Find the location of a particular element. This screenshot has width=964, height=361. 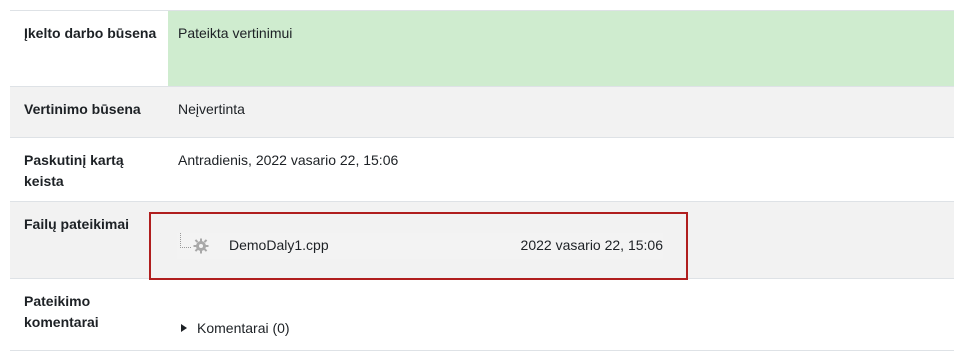

row-grading-status: Vertinimo būsena Neįvertinta is located at coordinates (482, 112).